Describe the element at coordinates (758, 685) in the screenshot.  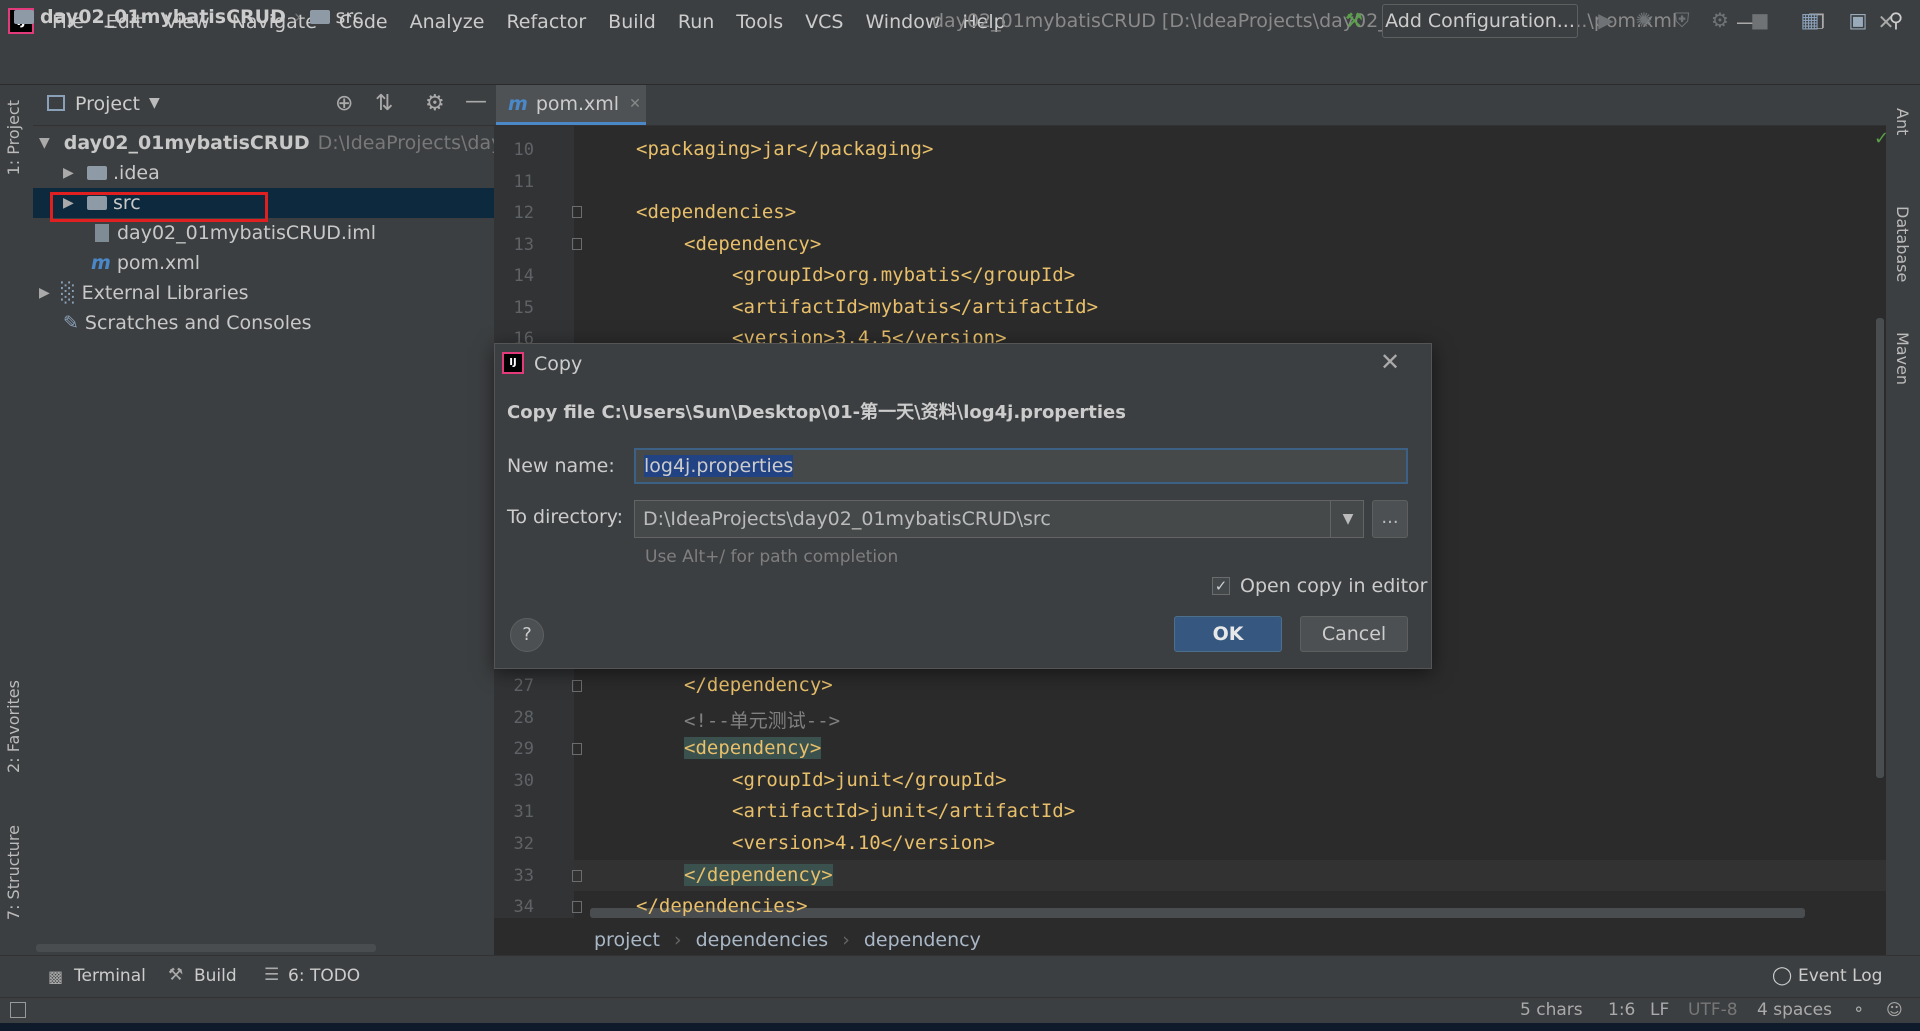
I see `code-line: </dependency>` at that location.